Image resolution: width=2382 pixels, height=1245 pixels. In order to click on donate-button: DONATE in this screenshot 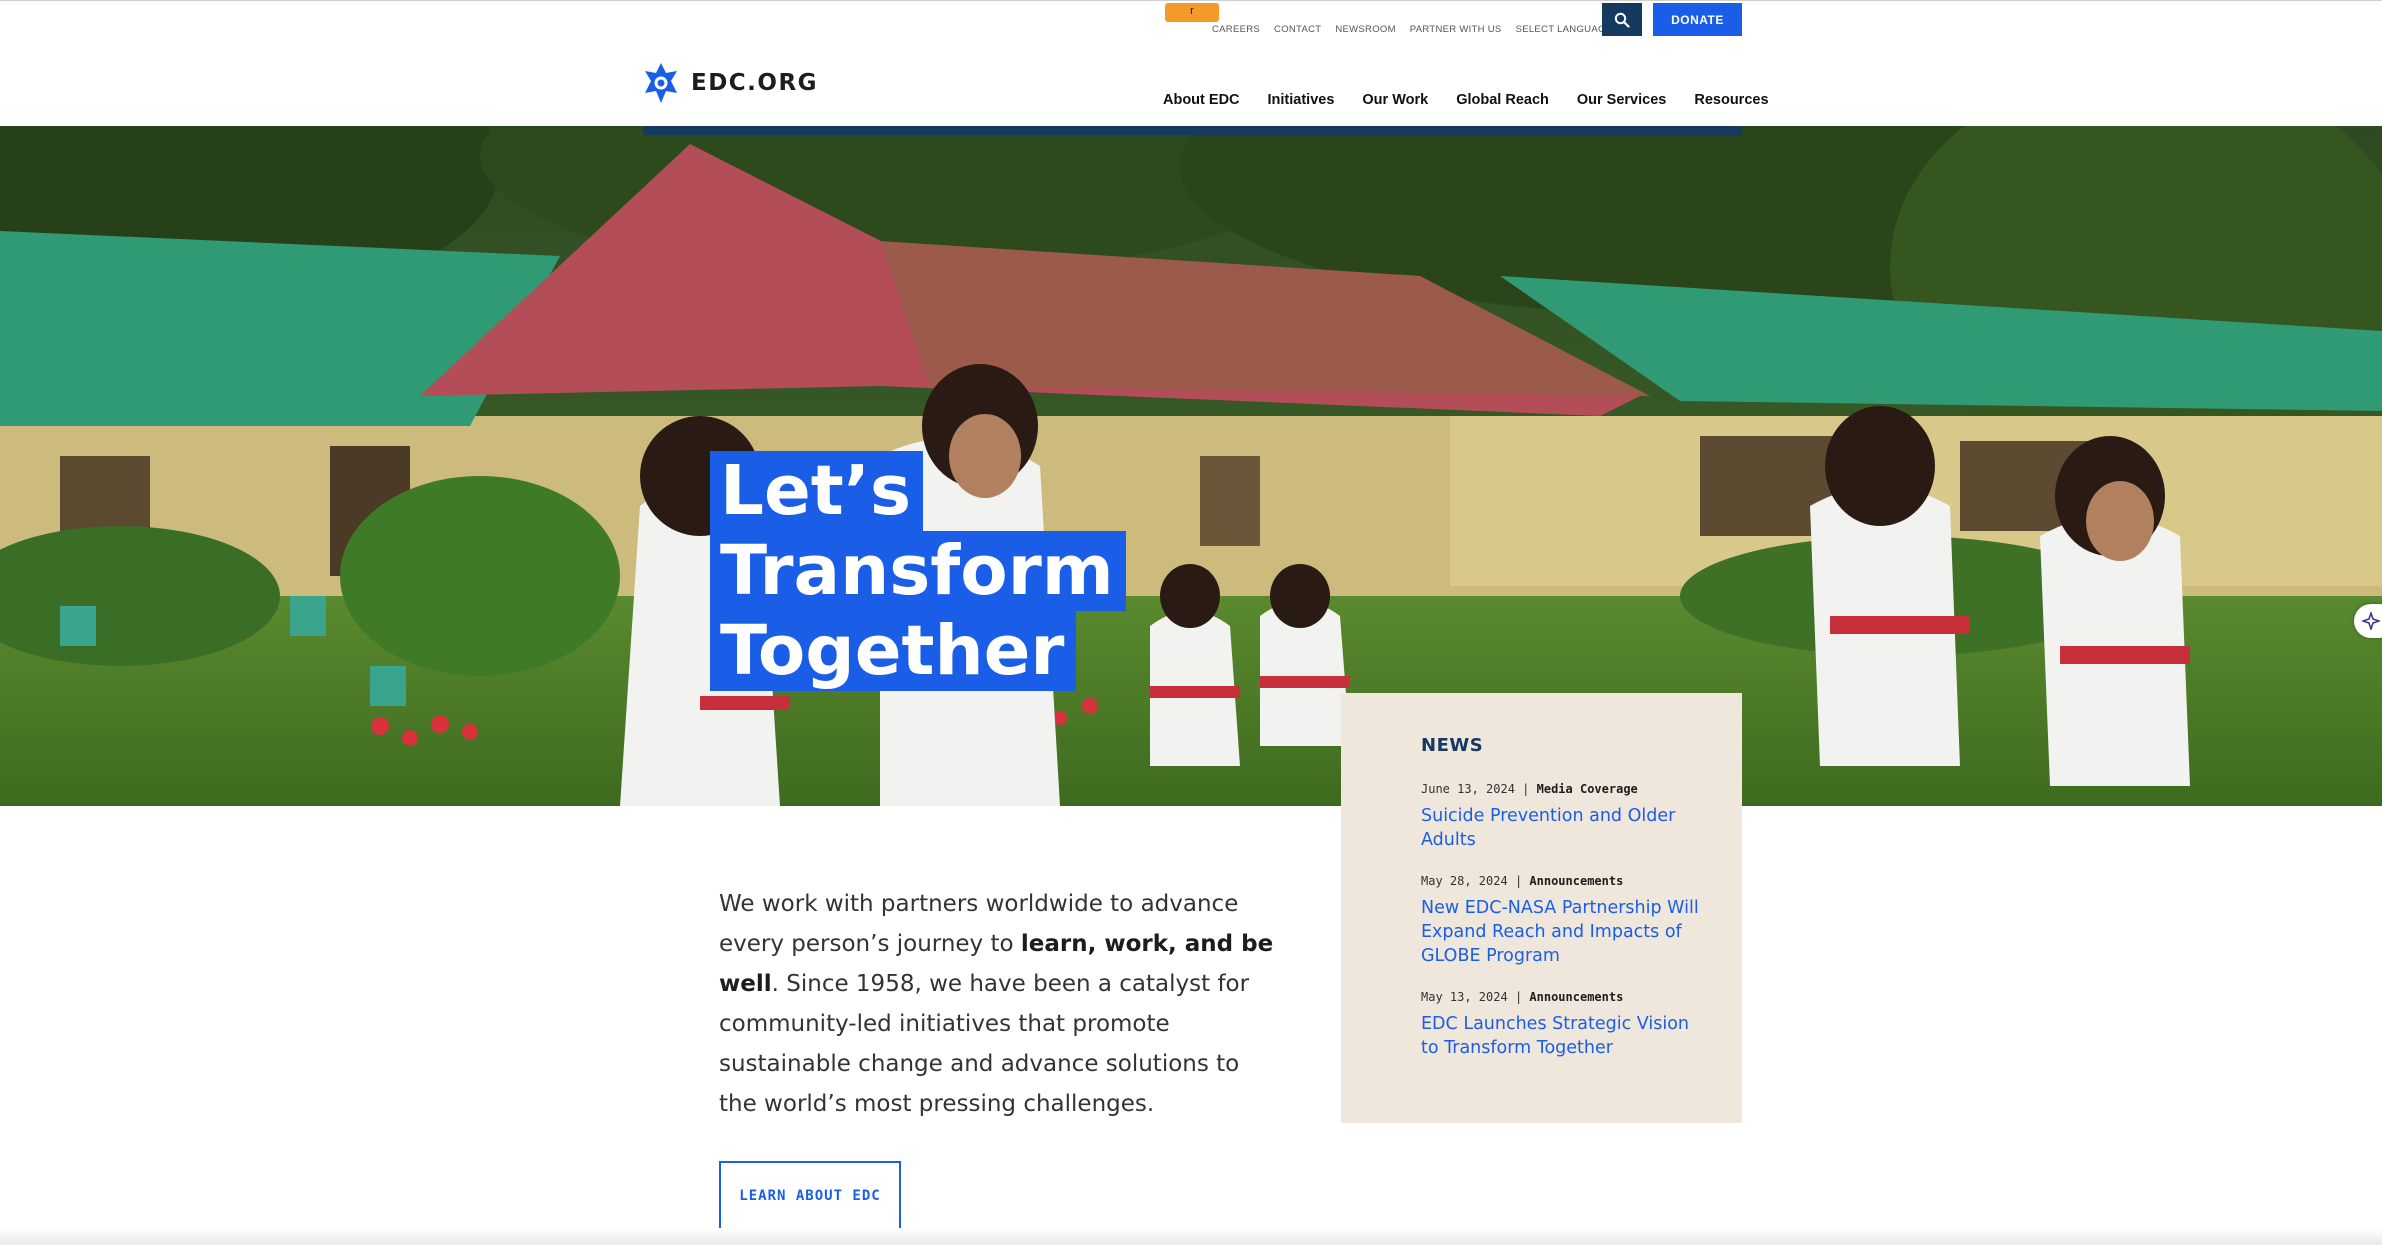, I will do `click(1697, 19)`.